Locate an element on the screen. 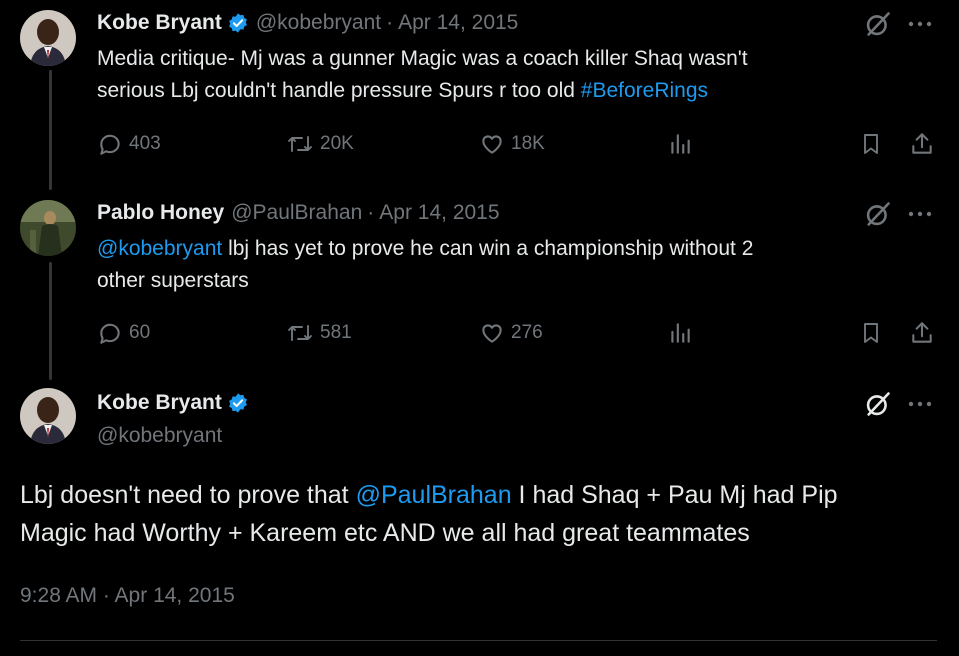 The width and height of the screenshot is (959, 656). retweet-count: 20K is located at coordinates (337, 143).